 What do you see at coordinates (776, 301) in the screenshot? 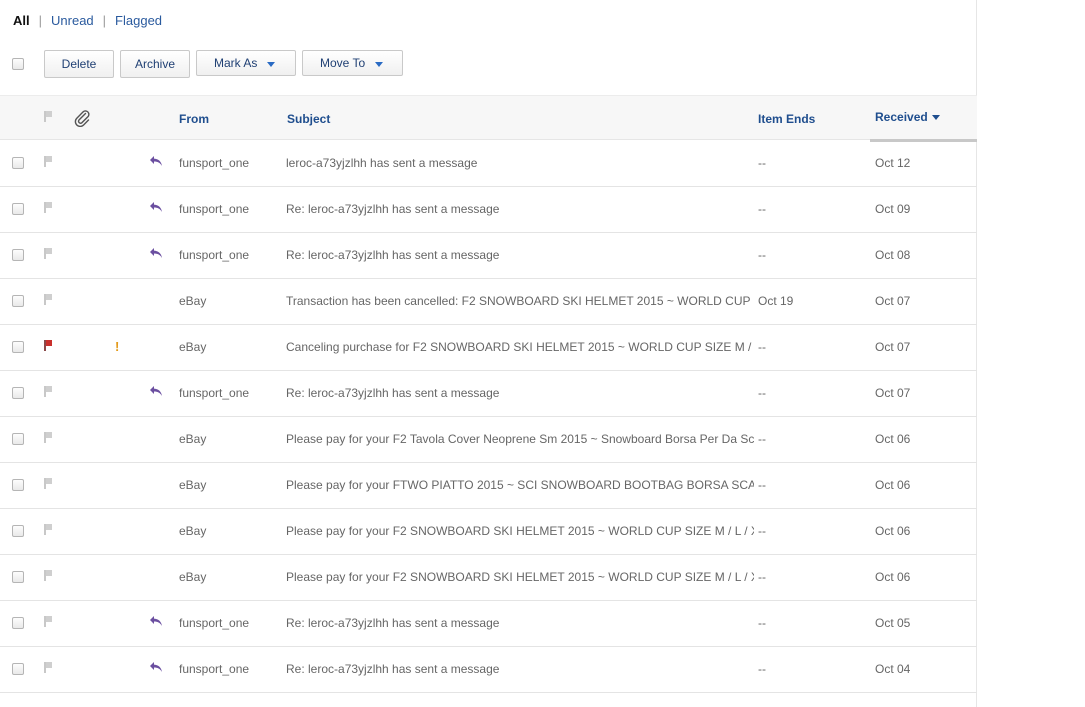
I see `message-item-ends: Oct 19` at bounding box center [776, 301].